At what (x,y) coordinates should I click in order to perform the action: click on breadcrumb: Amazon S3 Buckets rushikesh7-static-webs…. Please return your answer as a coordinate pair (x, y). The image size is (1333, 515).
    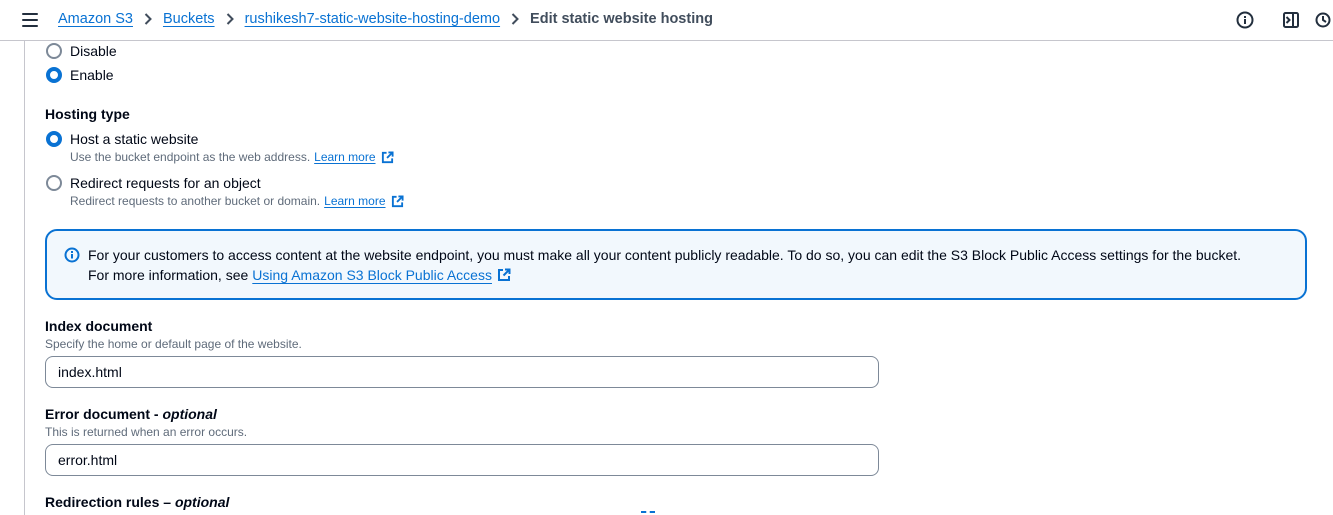
    Looking at the image, I should click on (385, 19).